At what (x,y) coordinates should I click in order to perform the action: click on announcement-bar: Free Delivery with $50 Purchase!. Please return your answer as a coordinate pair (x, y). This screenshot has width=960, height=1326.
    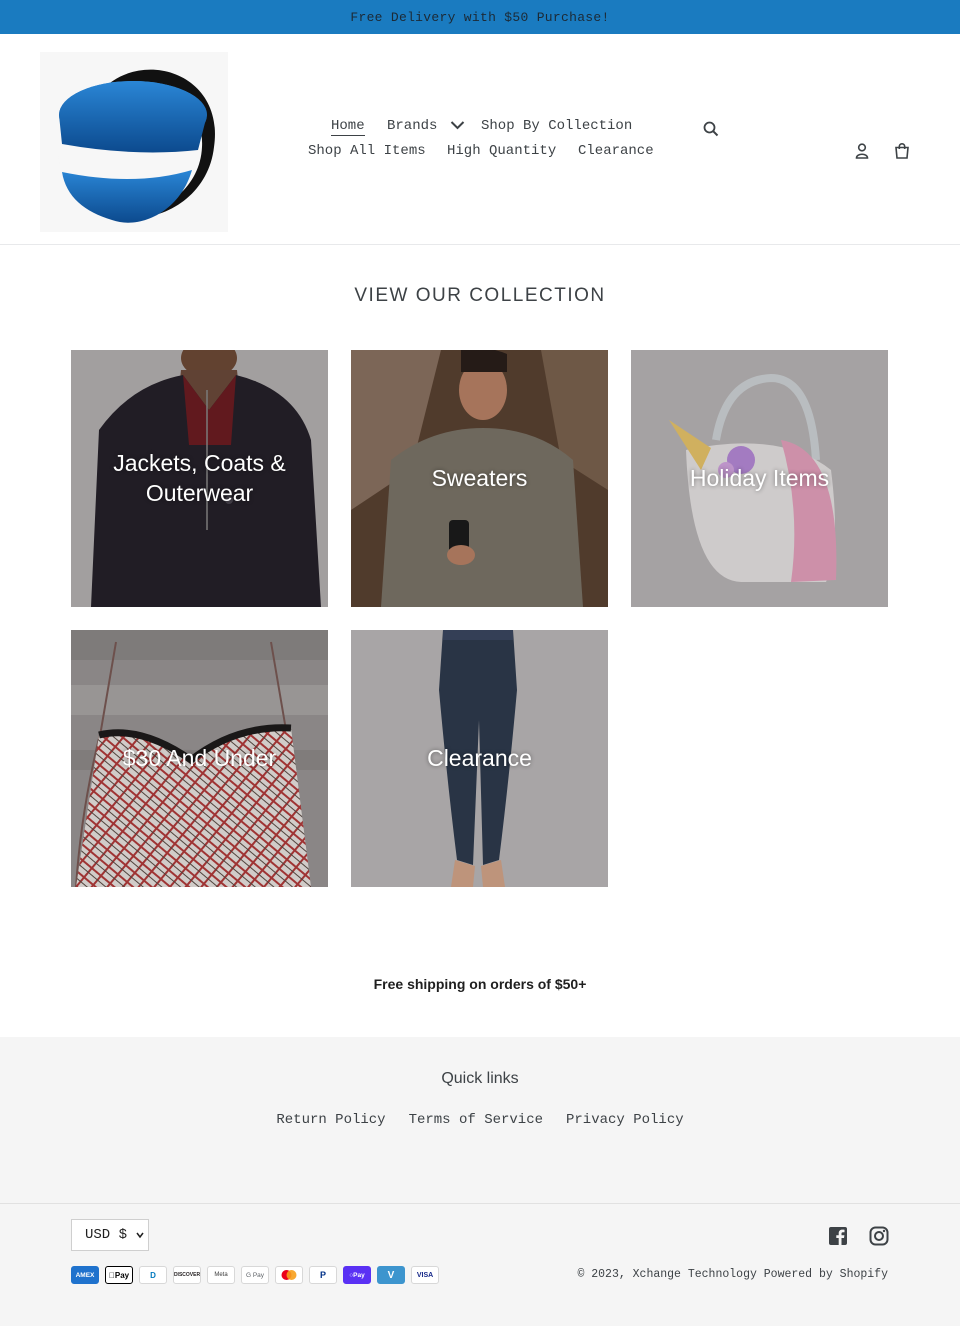
    Looking at the image, I should click on (480, 17).